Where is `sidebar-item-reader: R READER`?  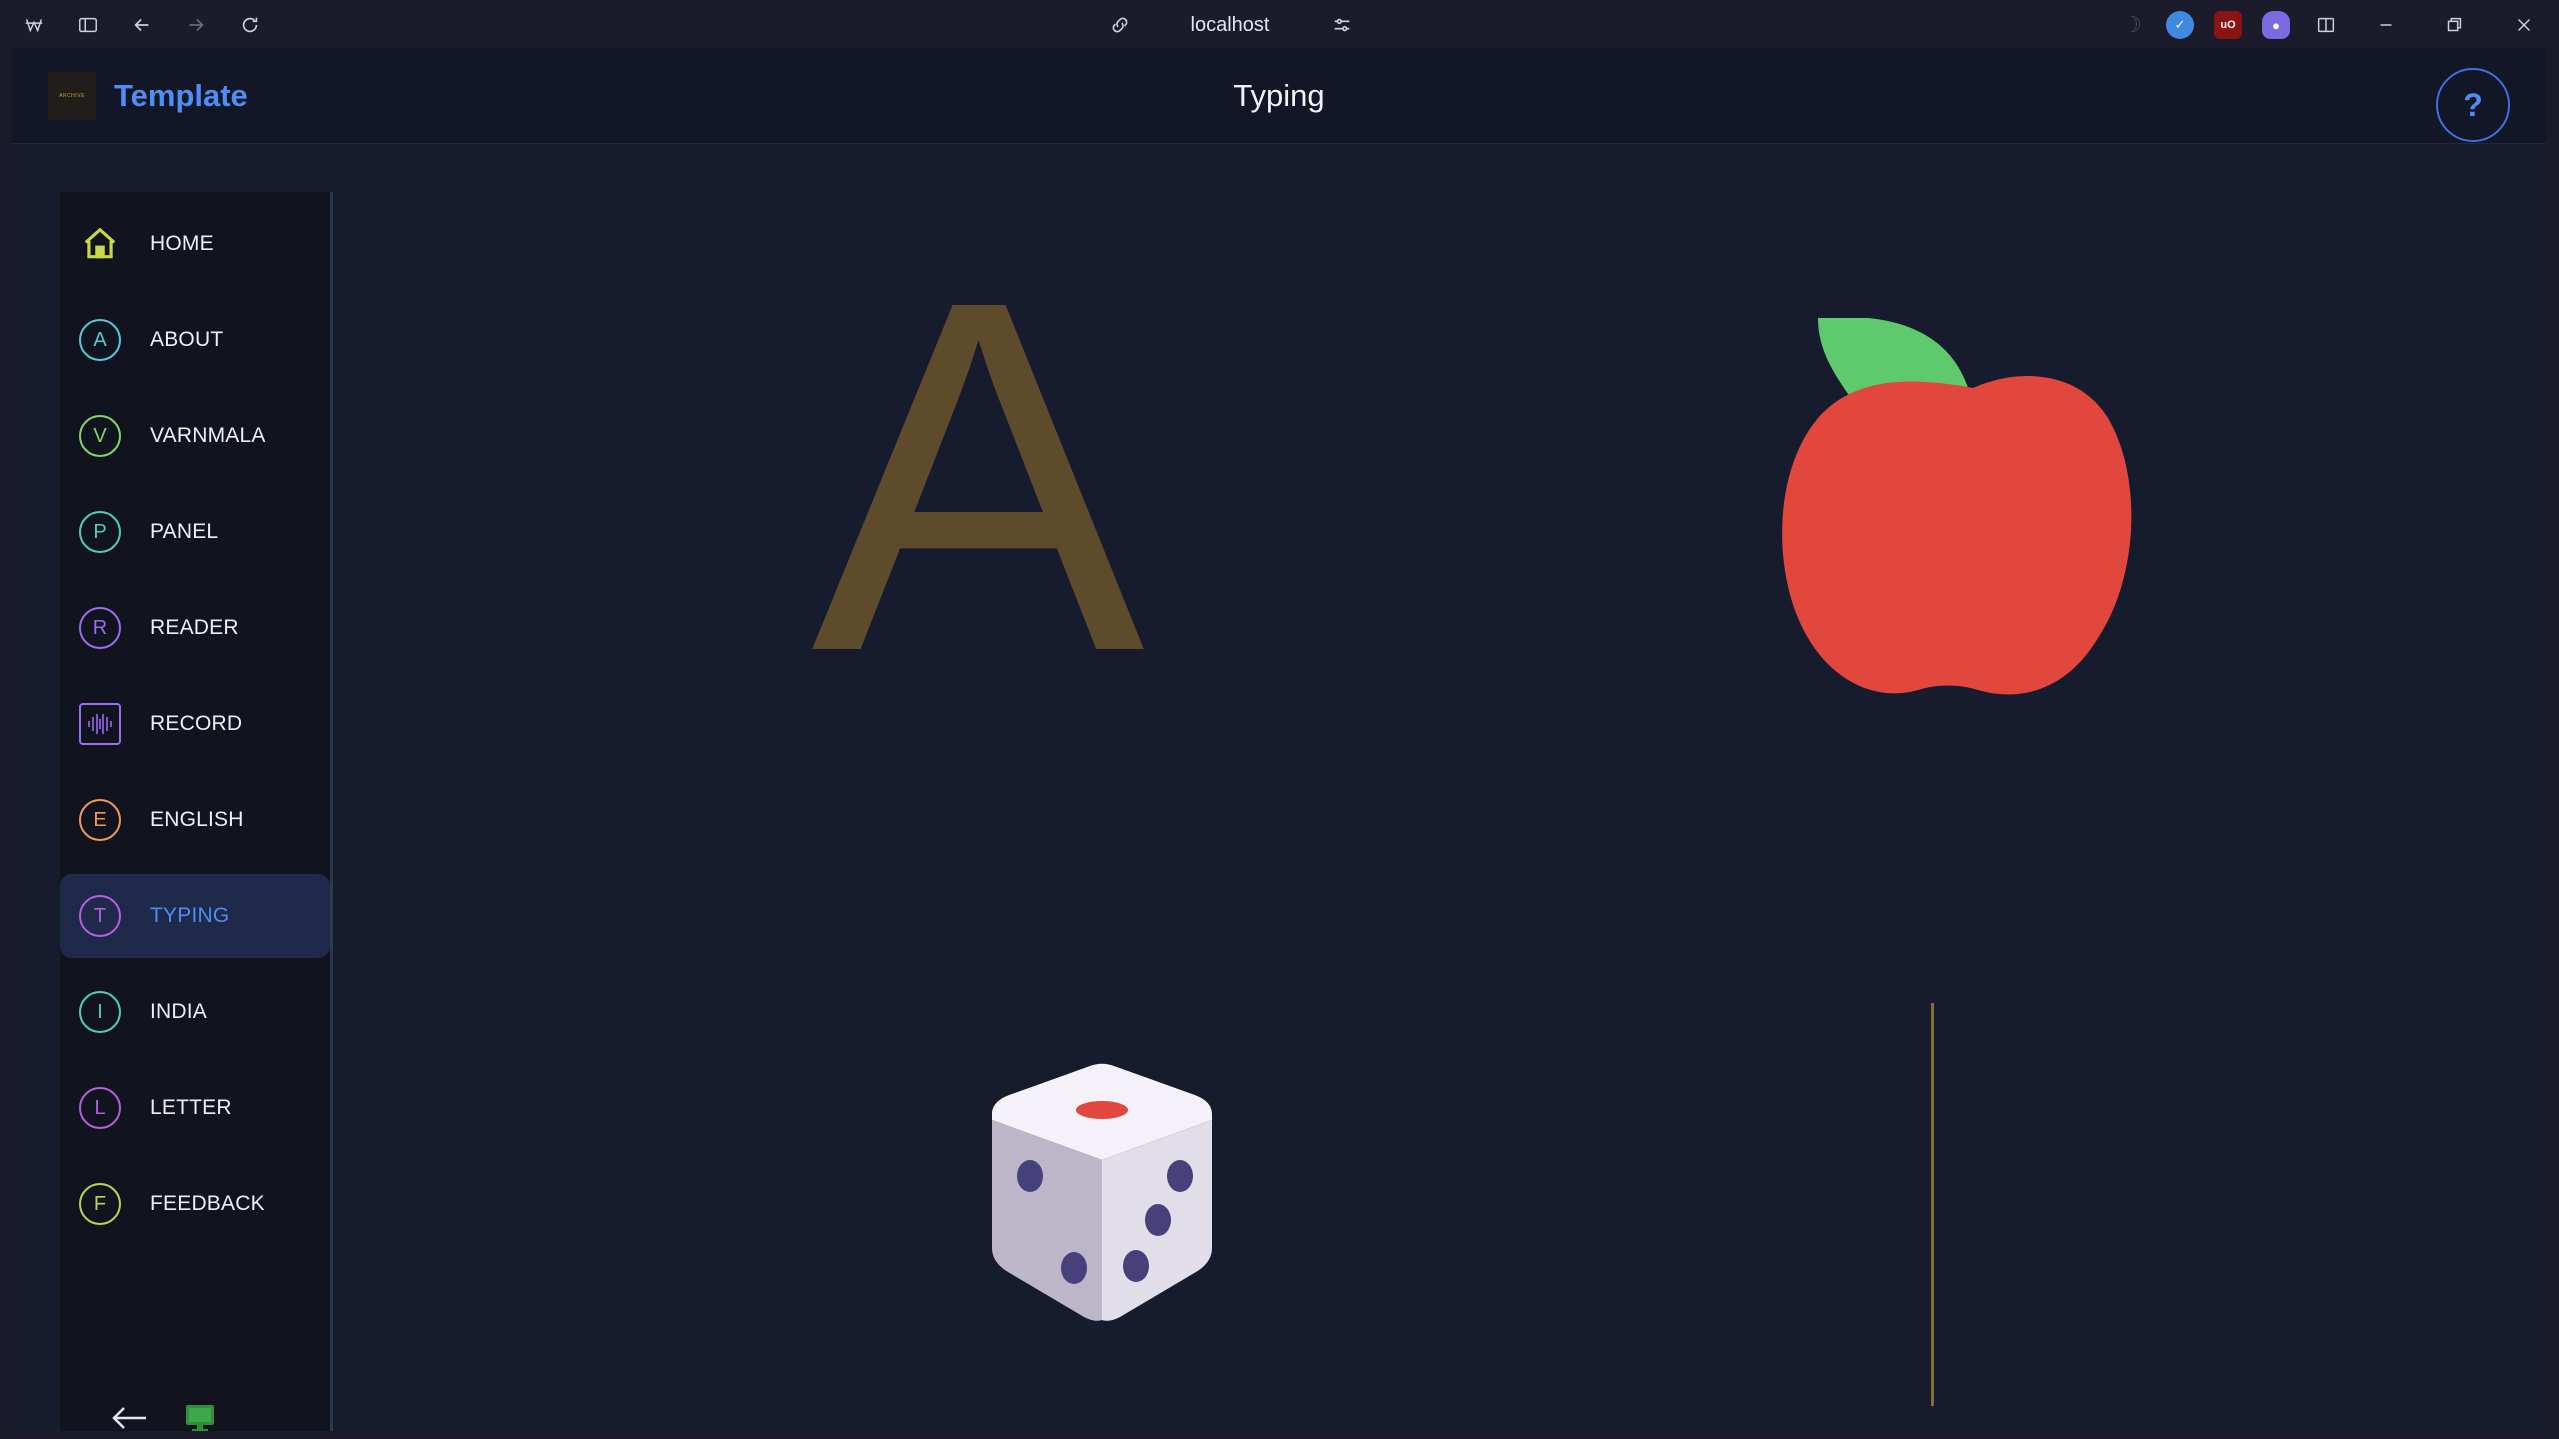 sidebar-item-reader: R READER is located at coordinates (195, 628).